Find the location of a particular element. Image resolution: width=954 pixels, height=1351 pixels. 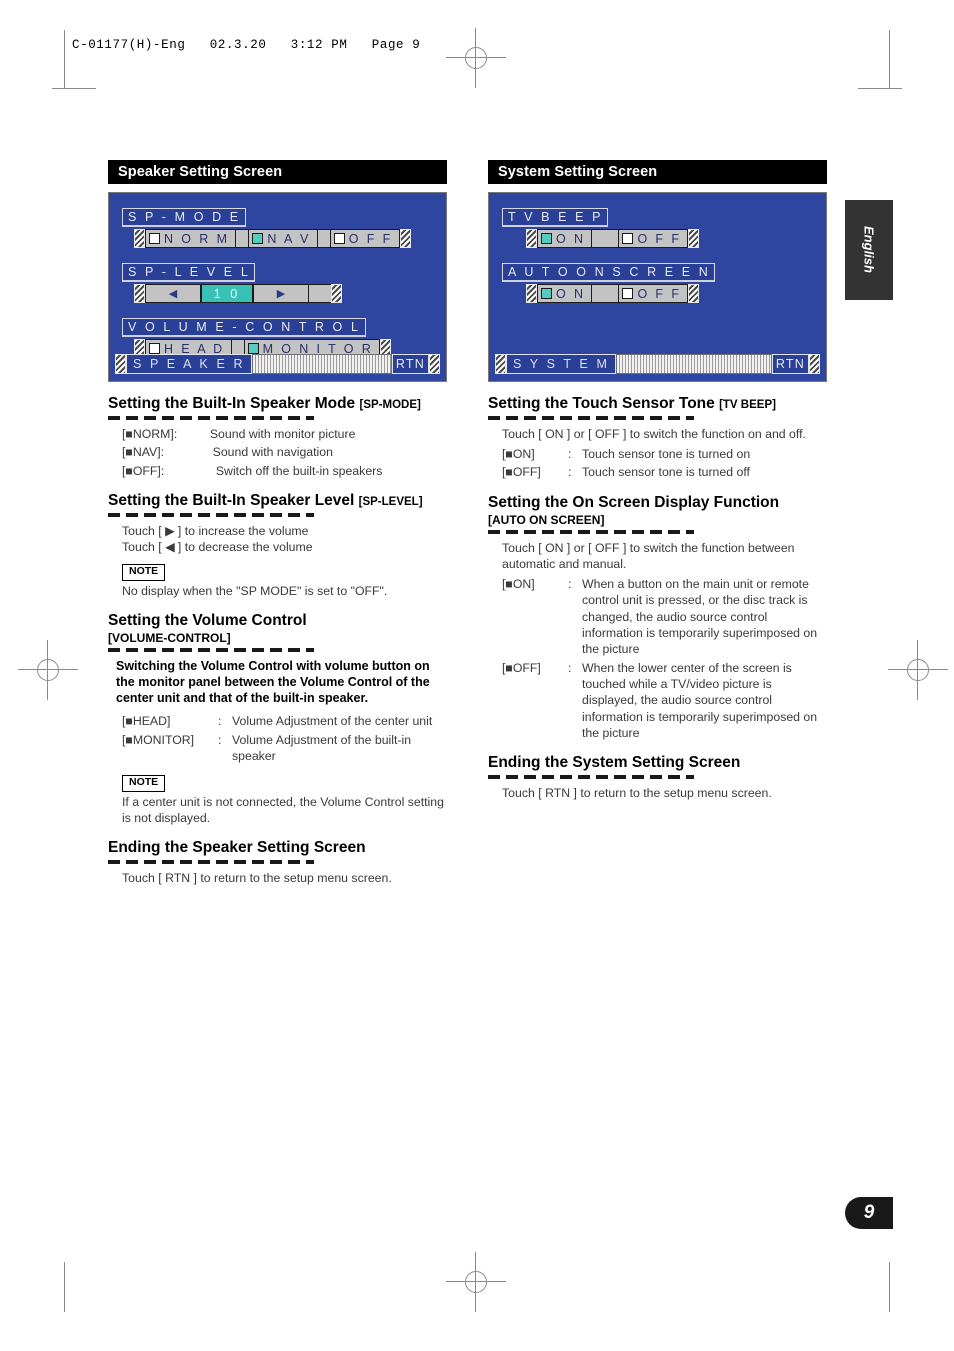

heading-text: Setting the Built-In Speaker Level is located at coordinates (231, 500).